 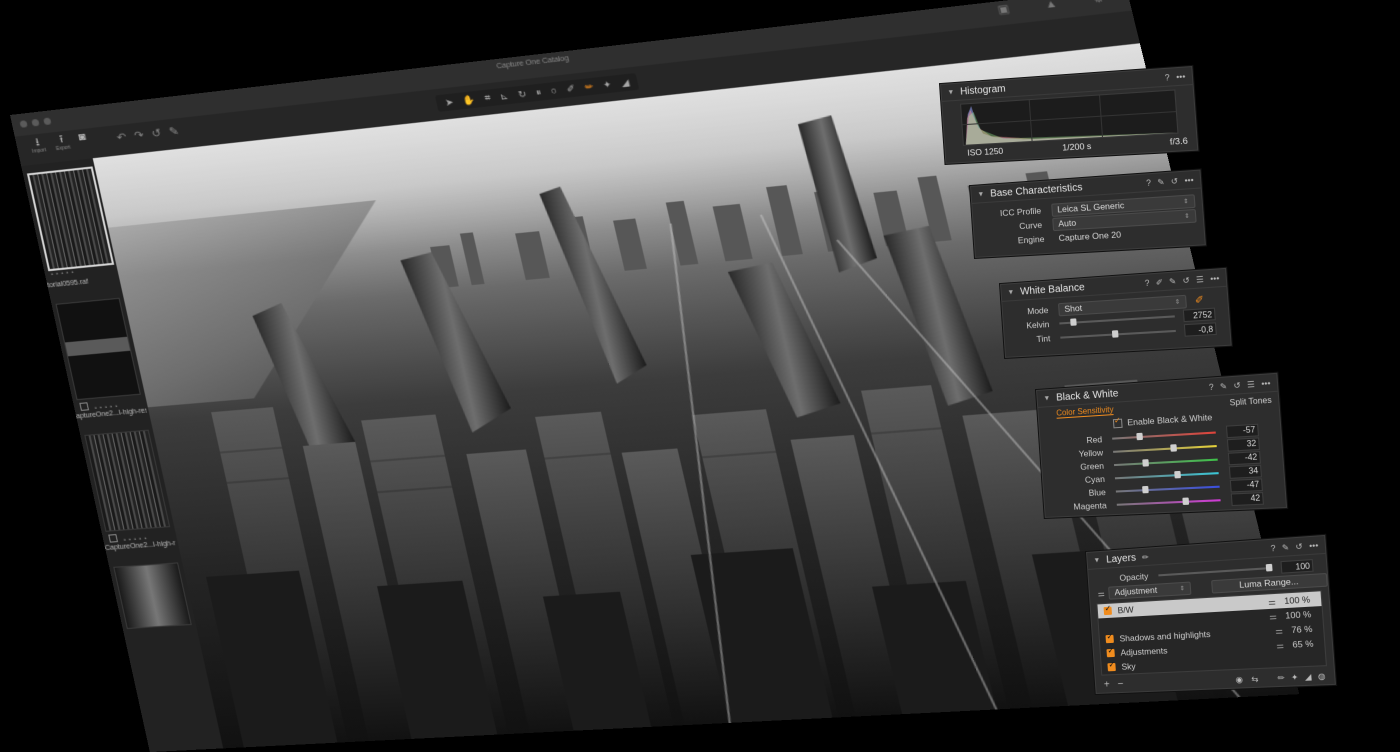 I want to click on chevron-updown-icon: ⇕, so click(x=1187, y=216).